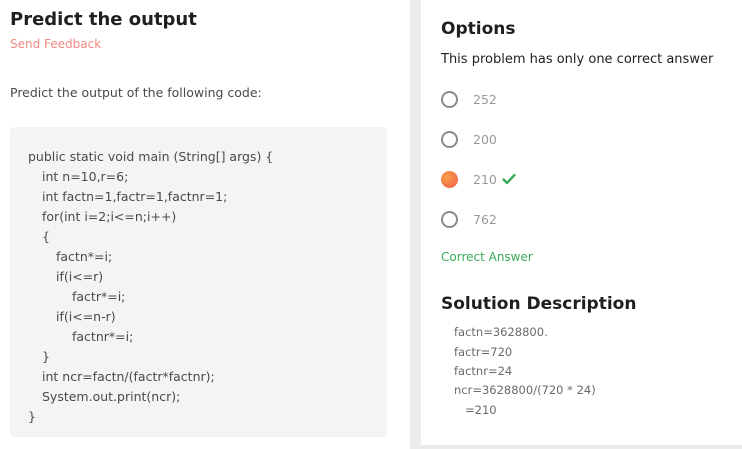  What do you see at coordinates (509, 179) in the screenshot?
I see `checkmark-icon` at bounding box center [509, 179].